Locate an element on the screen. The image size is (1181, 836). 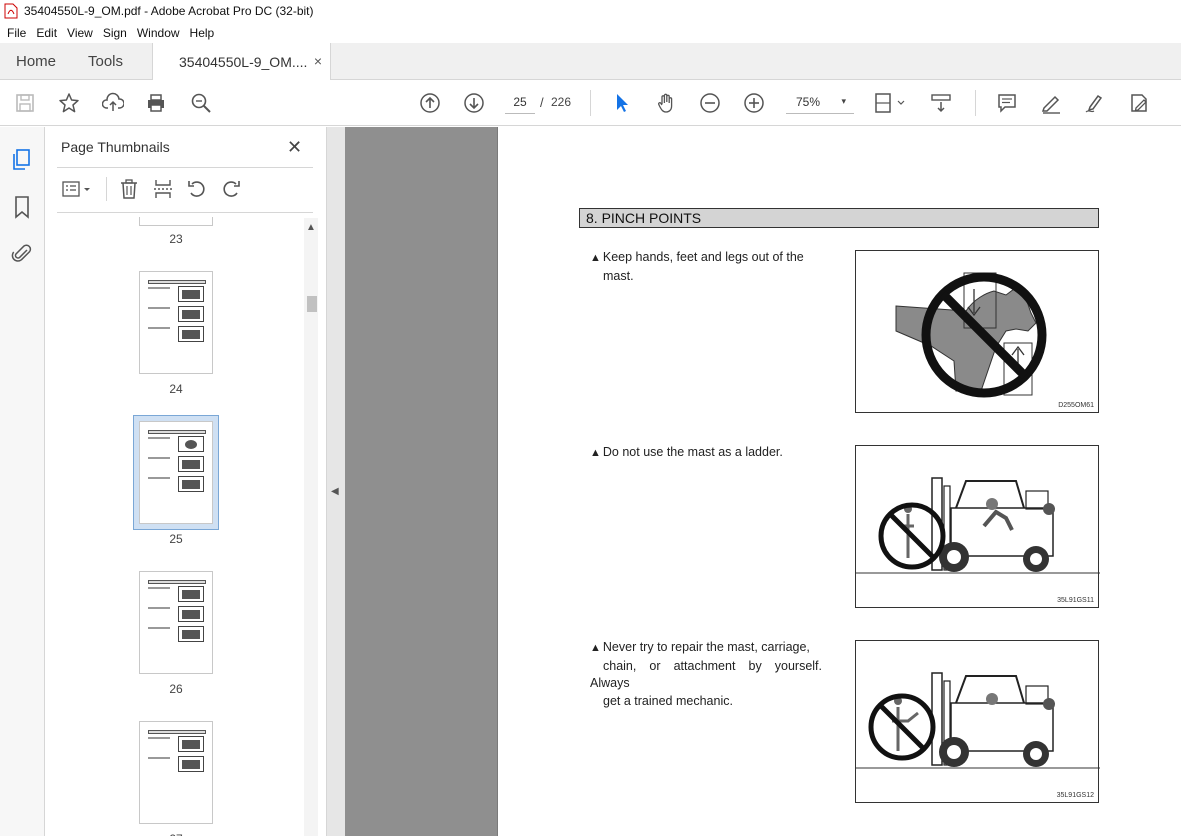
figure-no-self-repair: 35L91GS12 is located at coordinates (977, 721).